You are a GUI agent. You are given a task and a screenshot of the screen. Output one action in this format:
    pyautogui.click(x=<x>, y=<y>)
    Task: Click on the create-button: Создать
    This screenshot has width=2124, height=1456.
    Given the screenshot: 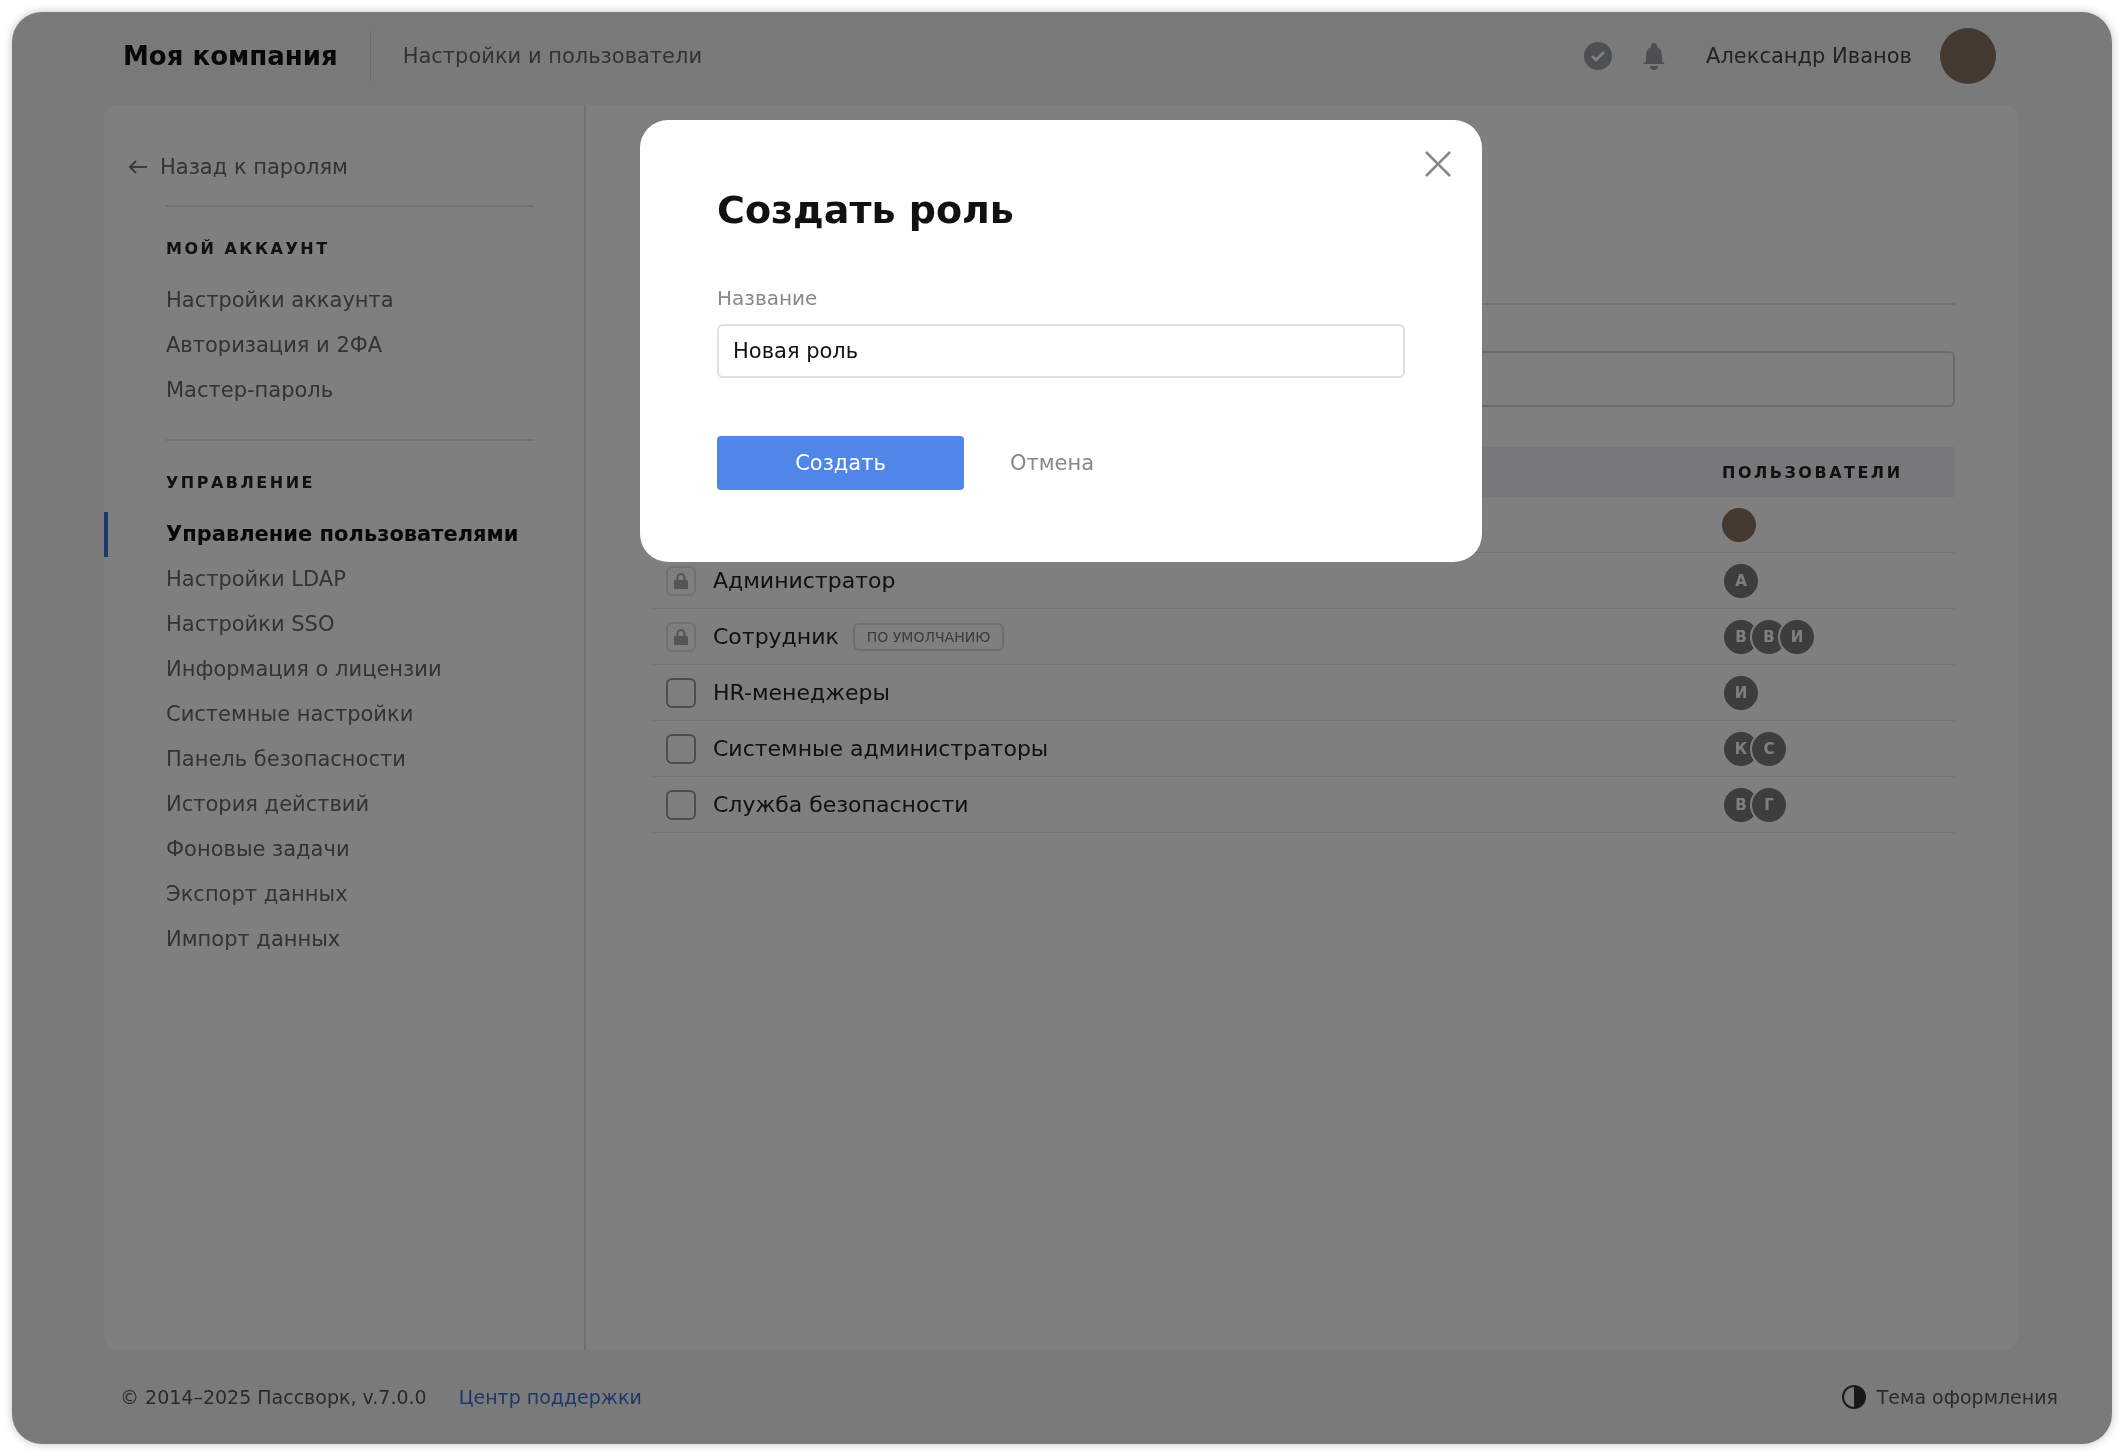 What is the action you would take?
    pyautogui.click(x=840, y=463)
    